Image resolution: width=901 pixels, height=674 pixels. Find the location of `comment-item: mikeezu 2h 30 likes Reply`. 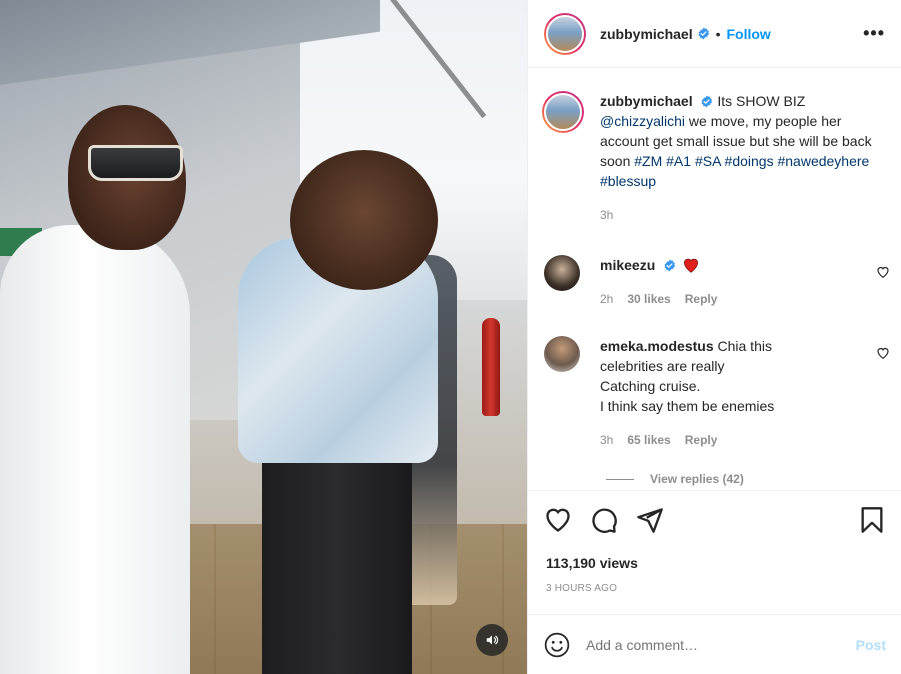

comment-item: mikeezu 2h 30 likes Reply is located at coordinates (714, 282).